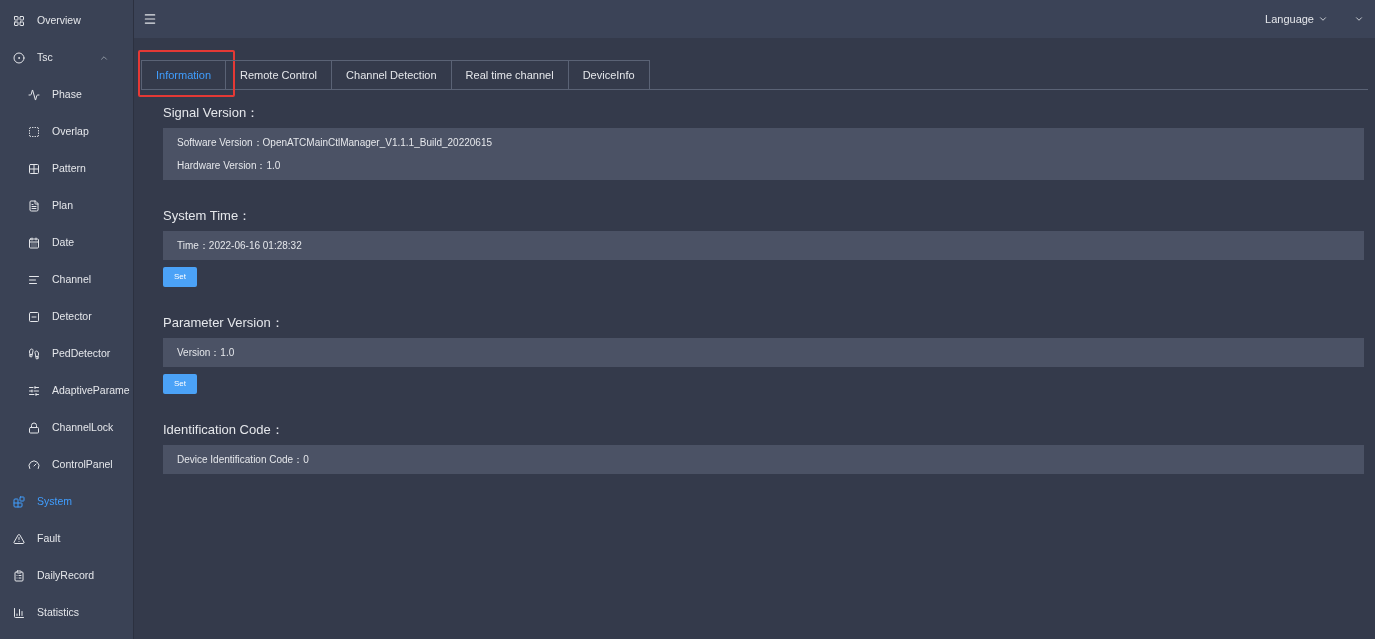 The width and height of the screenshot is (1375, 639). What do you see at coordinates (66, 20) in the screenshot?
I see `sidebar-item: Overview` at bounding box center [66, 20].